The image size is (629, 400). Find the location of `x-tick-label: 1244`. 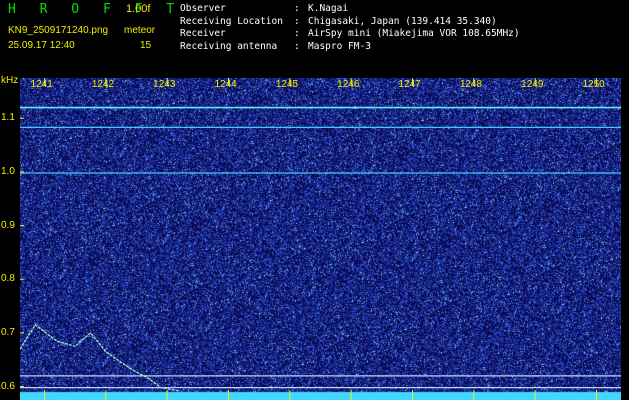

x-tick-label: 1244 is located at coordinates (225, 84).